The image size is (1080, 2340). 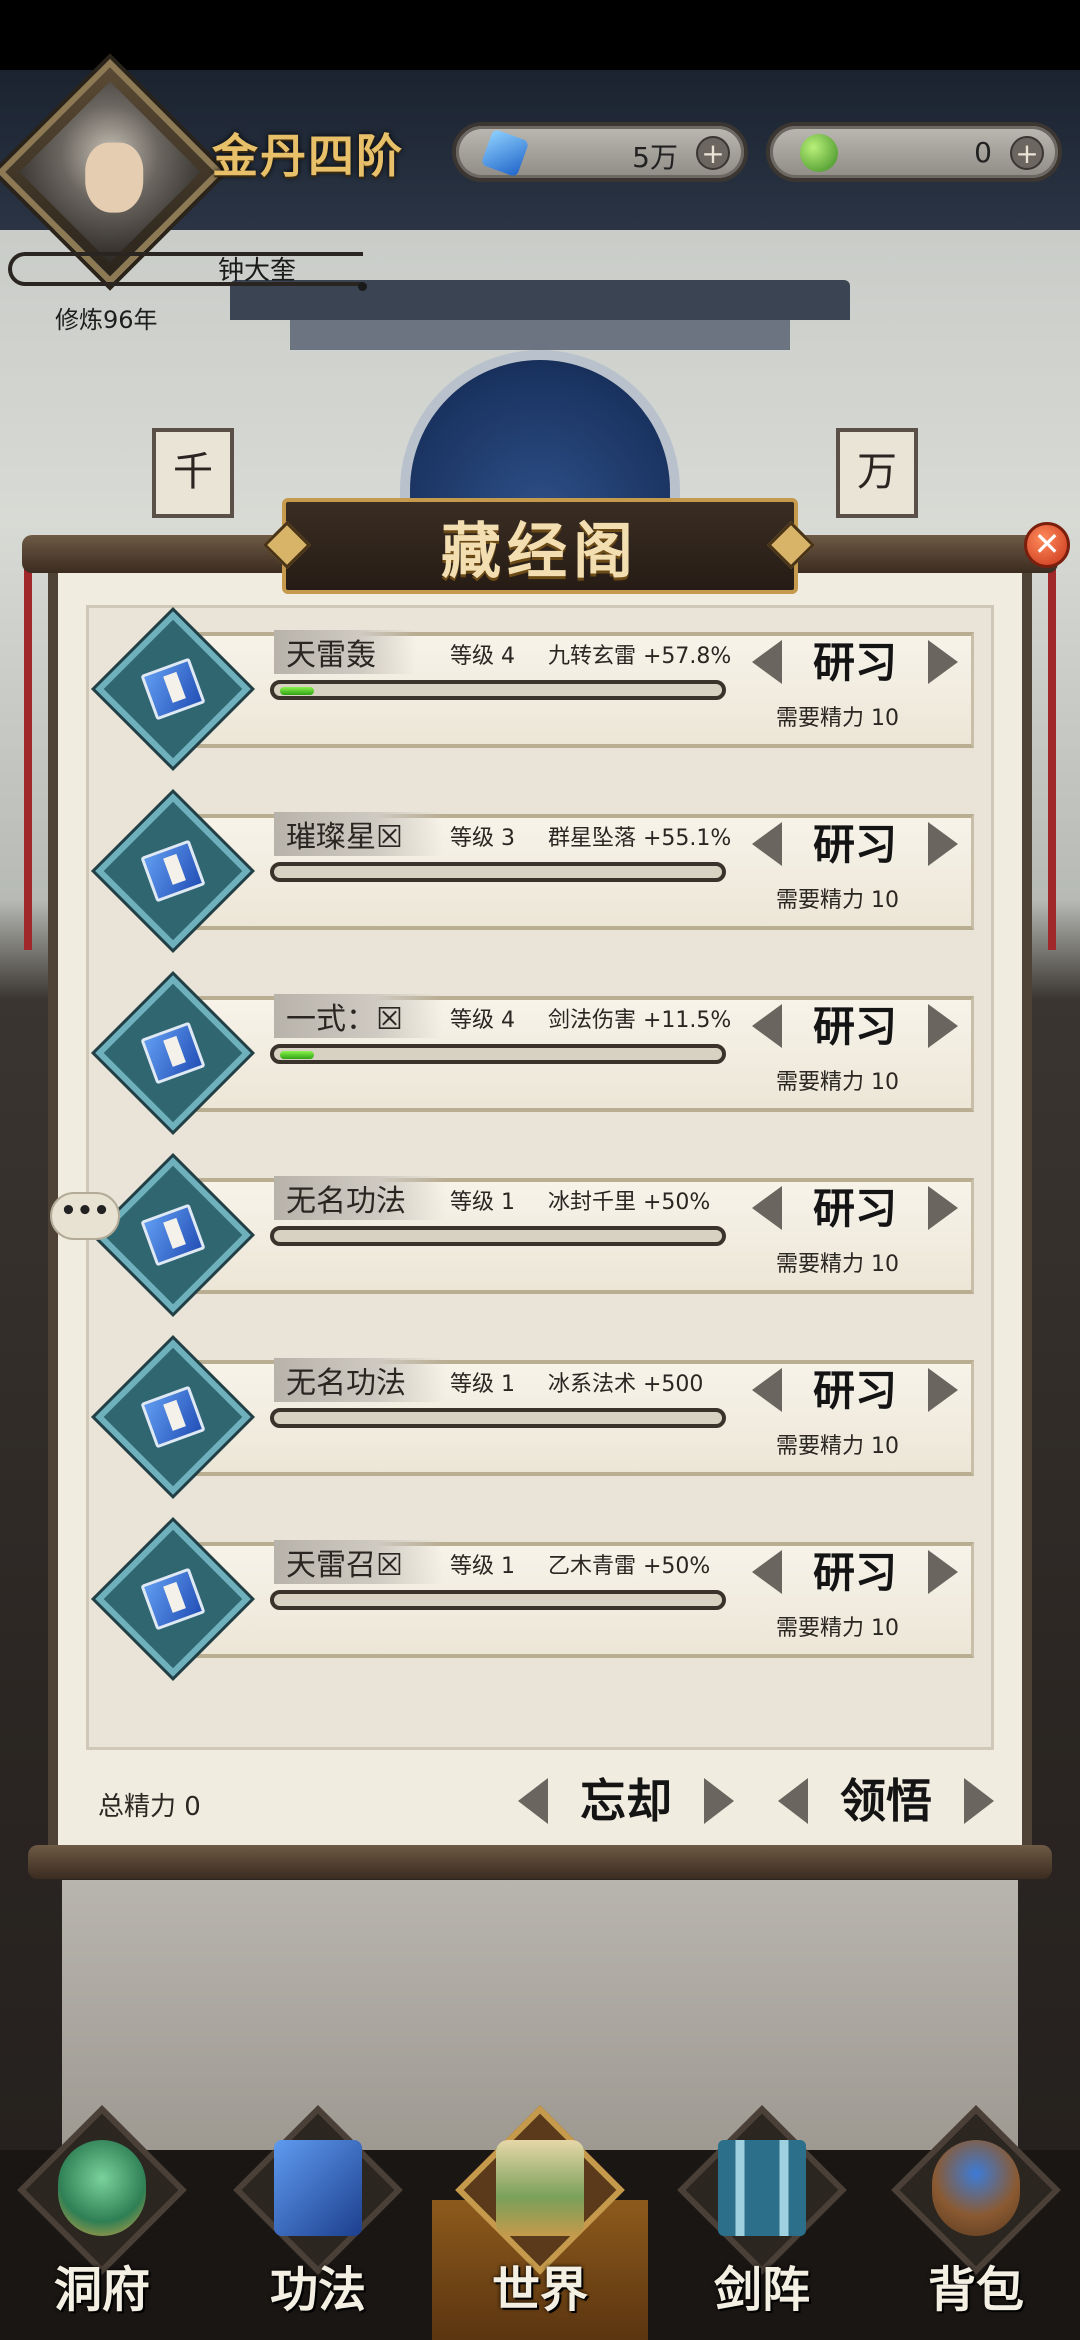 I want to click on skill-row: 无名功法 等级 1 冰封千里 +50% 研习 需要精力 10, so click(x=534, y=1235).